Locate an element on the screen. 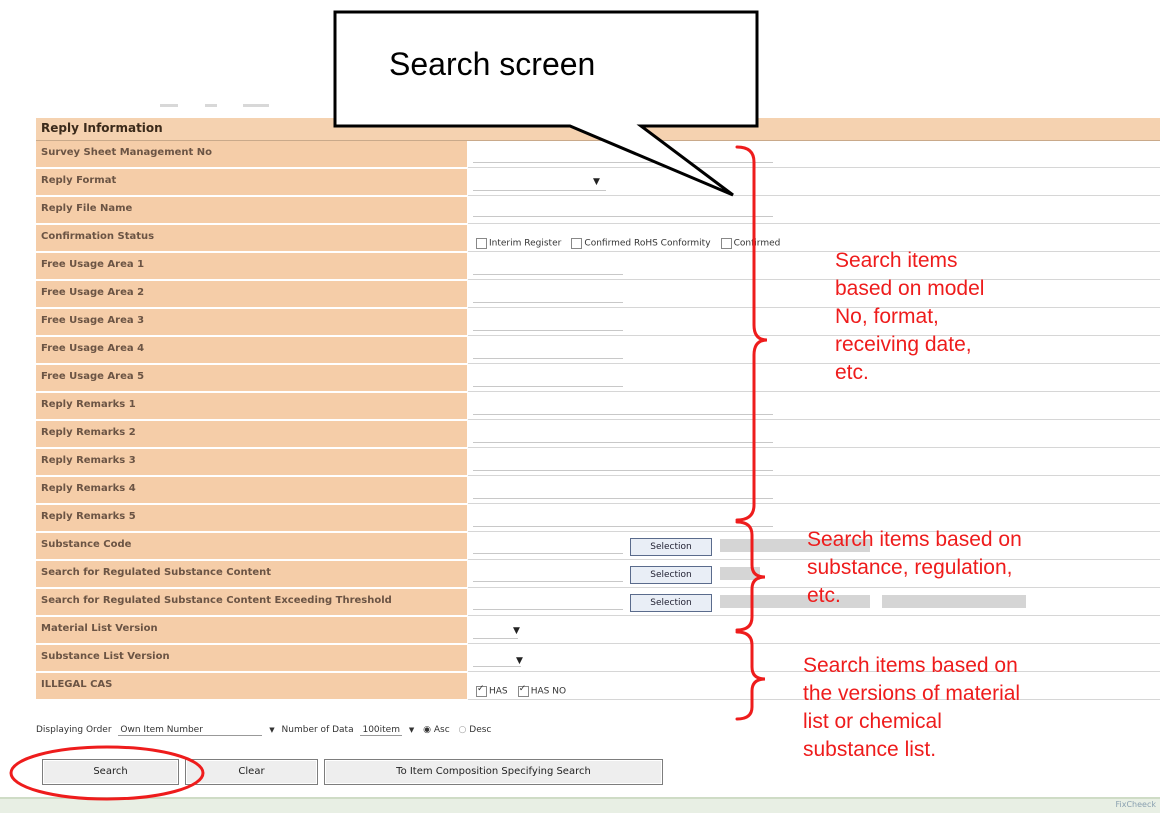 The height and width of the screenshot is (813, 1160). search-highlight-circle is located at coordinates (107, 773).